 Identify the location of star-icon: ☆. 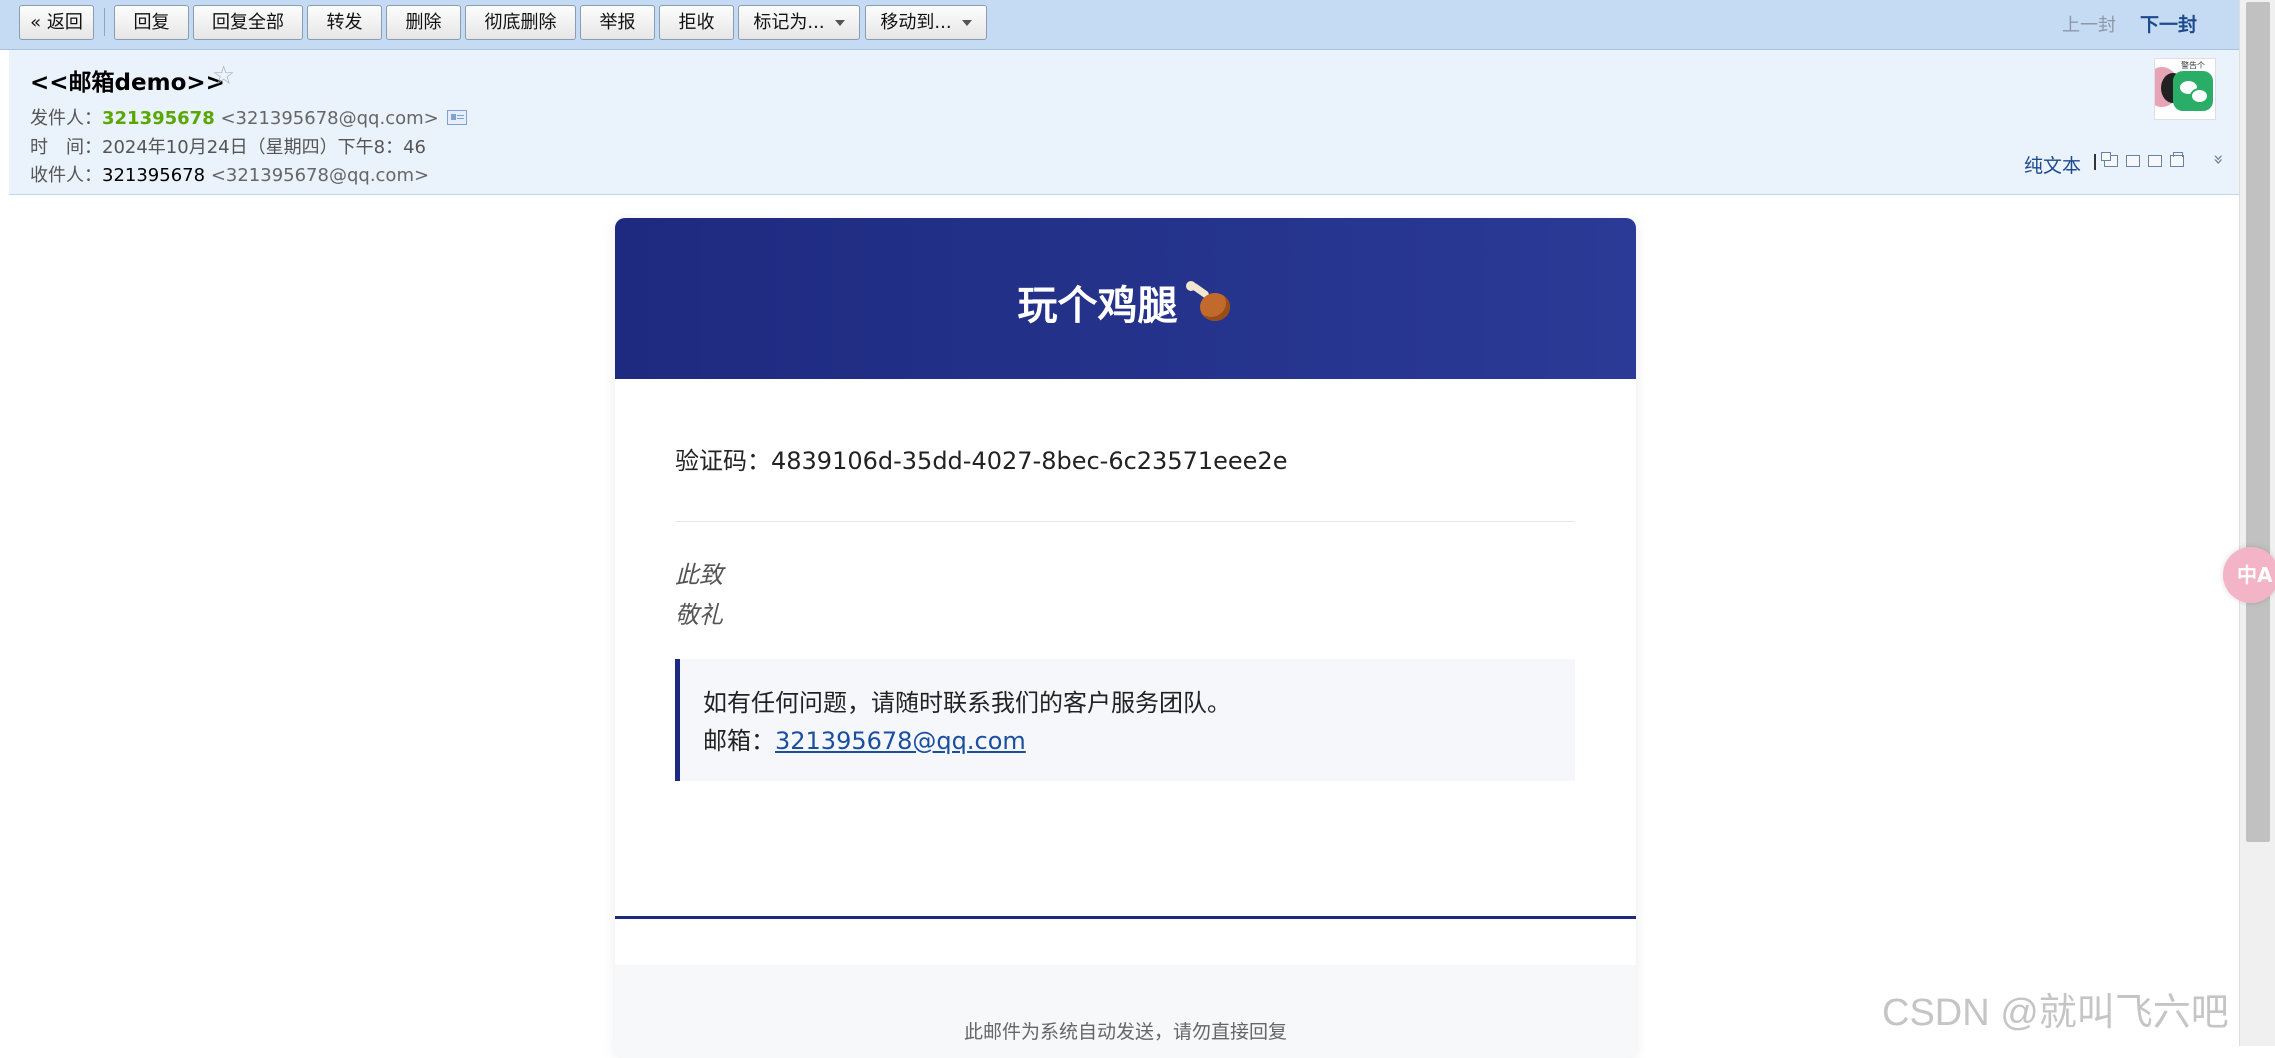
(223, 76).